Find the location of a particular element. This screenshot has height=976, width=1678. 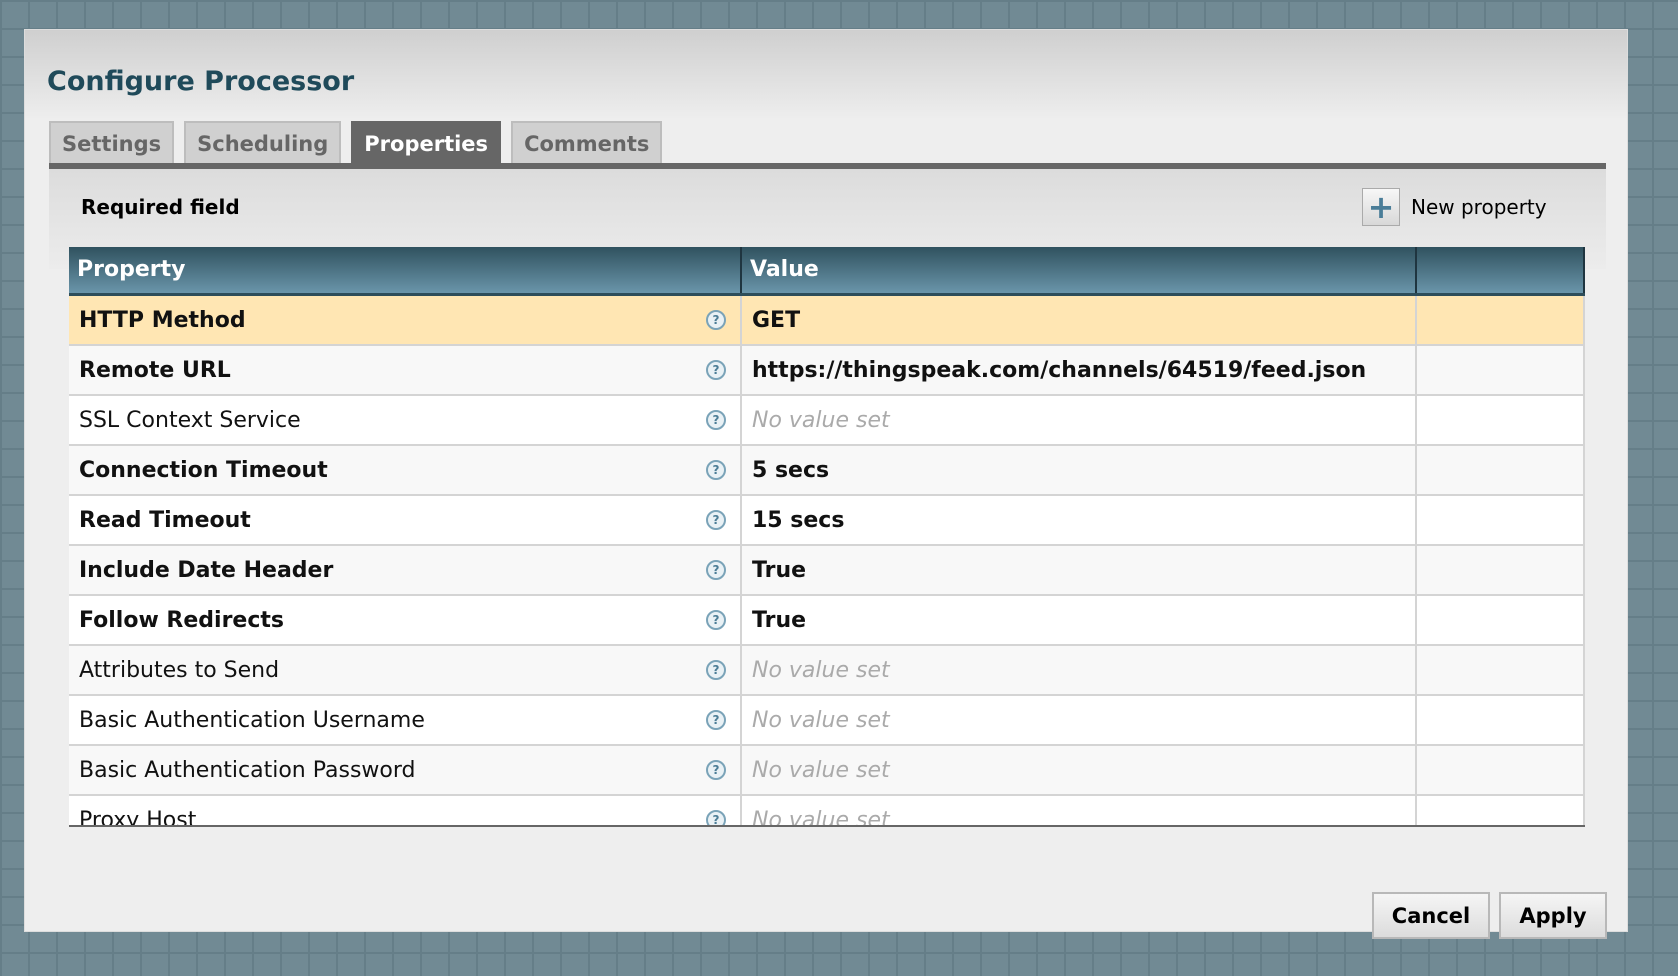

plus-icon: + is located at coordinates (1381, 207).